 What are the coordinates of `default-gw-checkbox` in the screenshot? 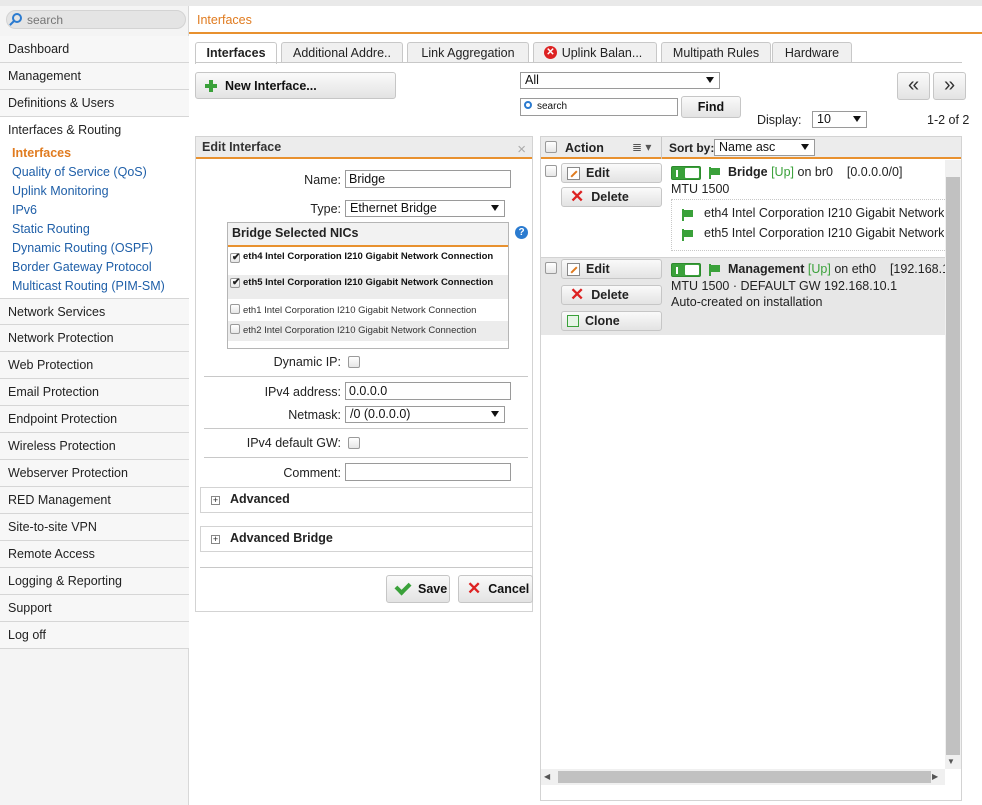 It's located at (354, 443).